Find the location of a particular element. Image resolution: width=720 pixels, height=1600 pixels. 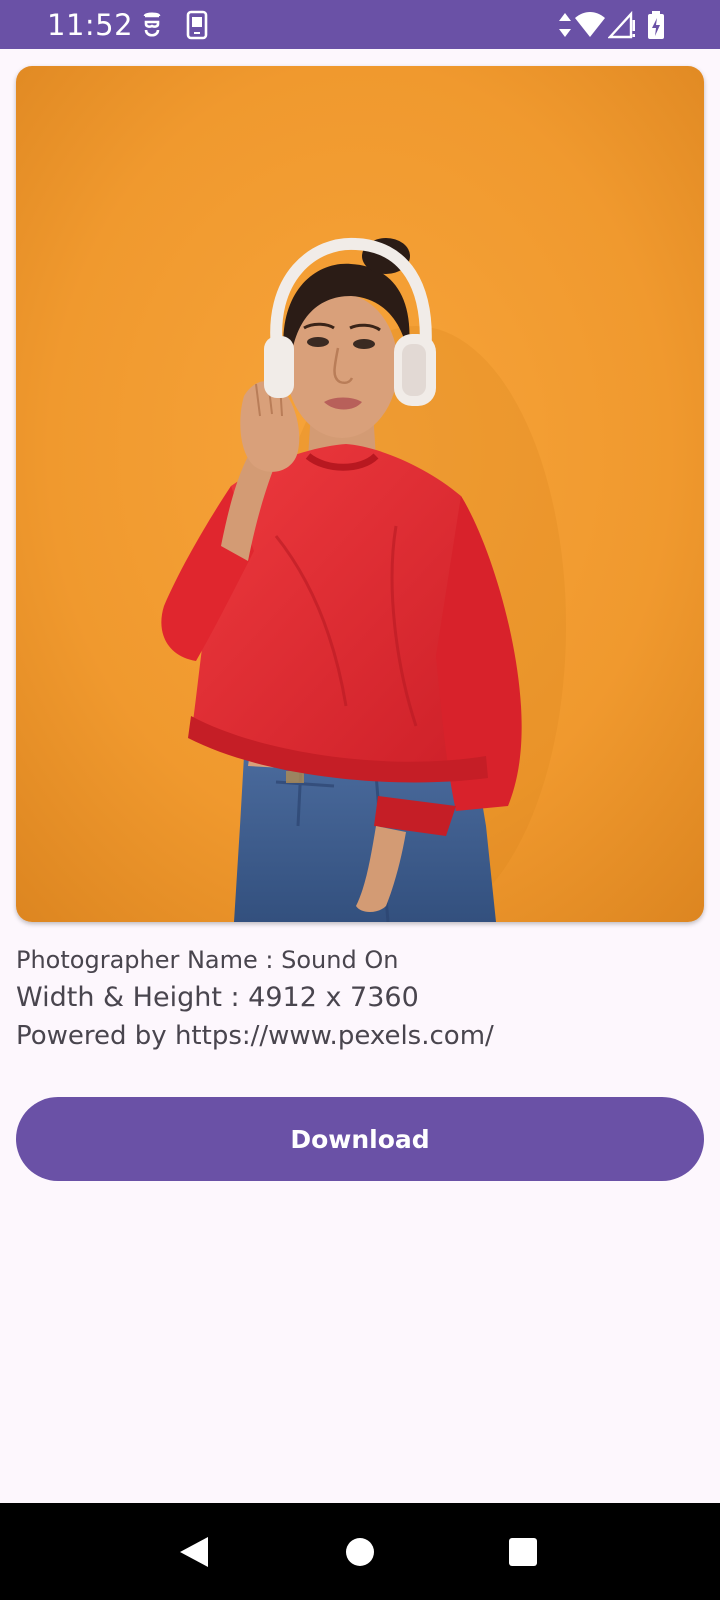

wifi-icon is located at coordinates (590, 24).